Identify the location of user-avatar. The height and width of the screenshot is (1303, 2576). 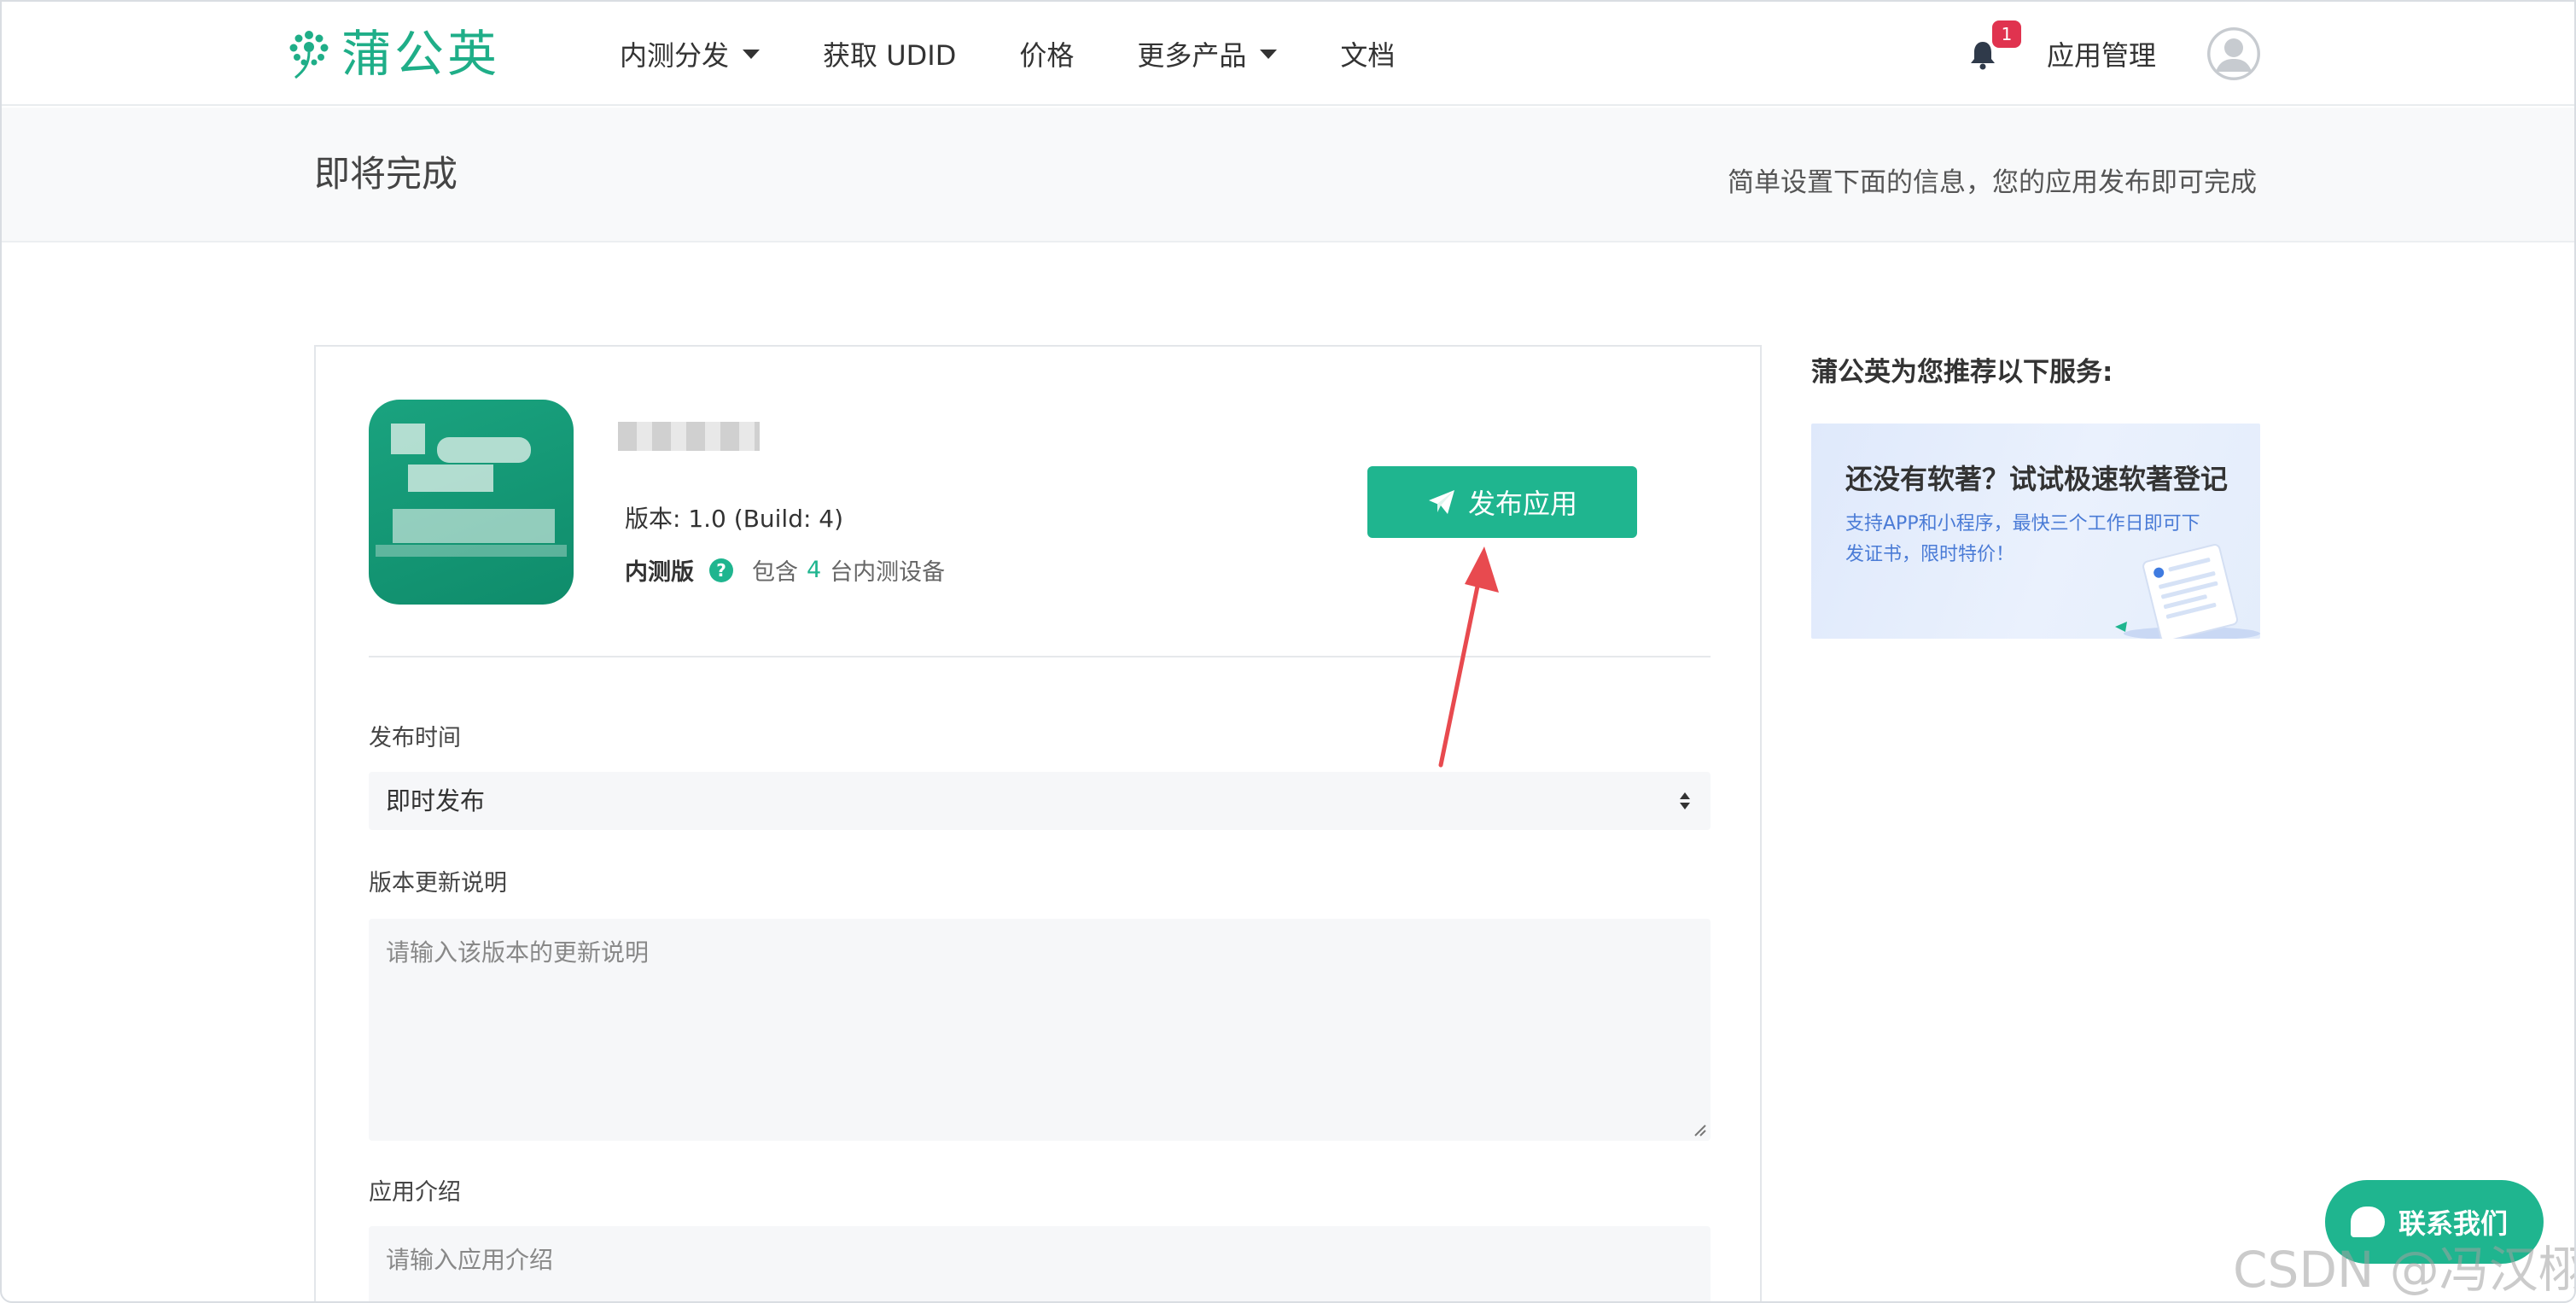
(2233, 53).